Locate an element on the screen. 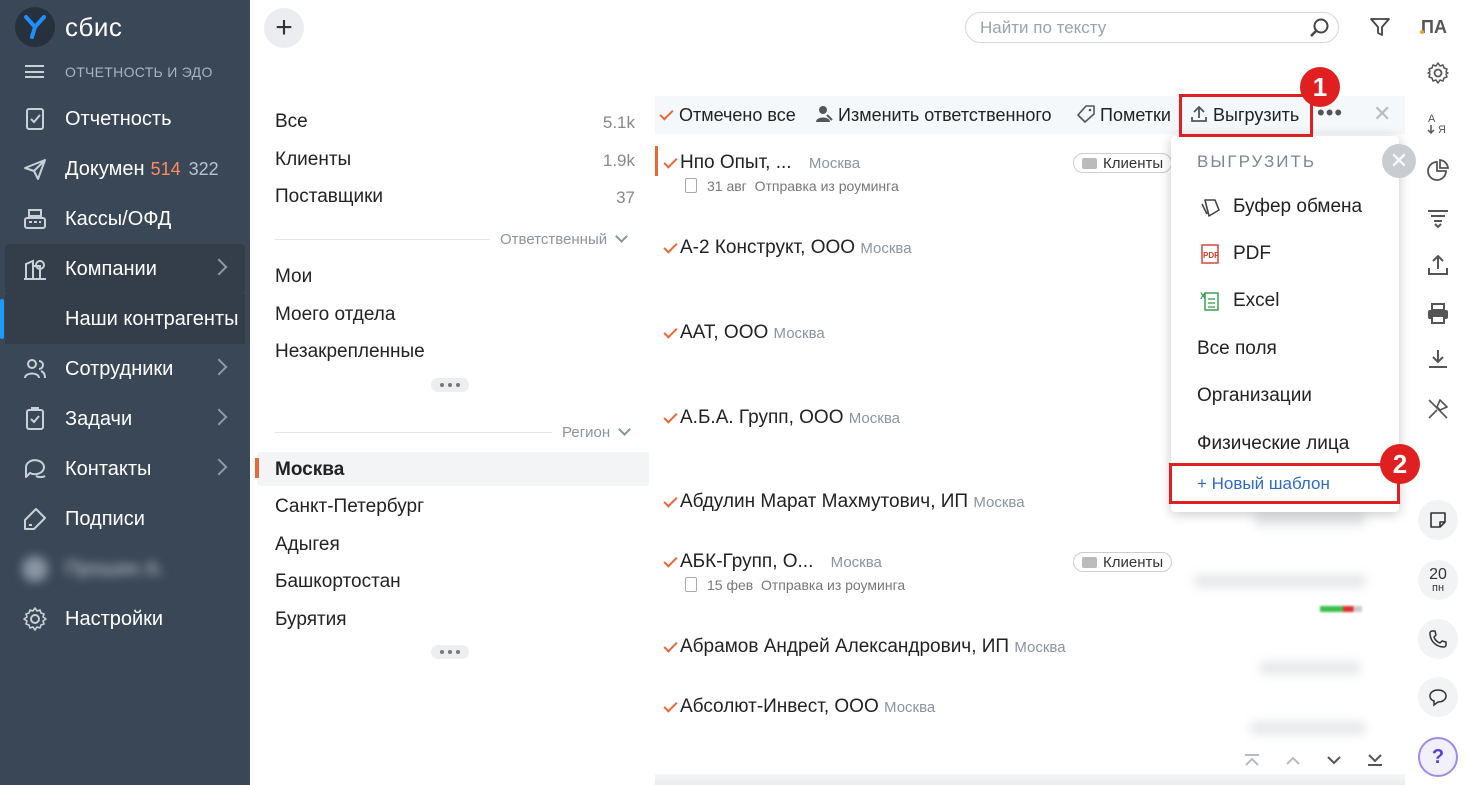 The height and width of the screenshot is (785, 1470). select-all-button: Отмечено все is located at coordinates (727, 115).